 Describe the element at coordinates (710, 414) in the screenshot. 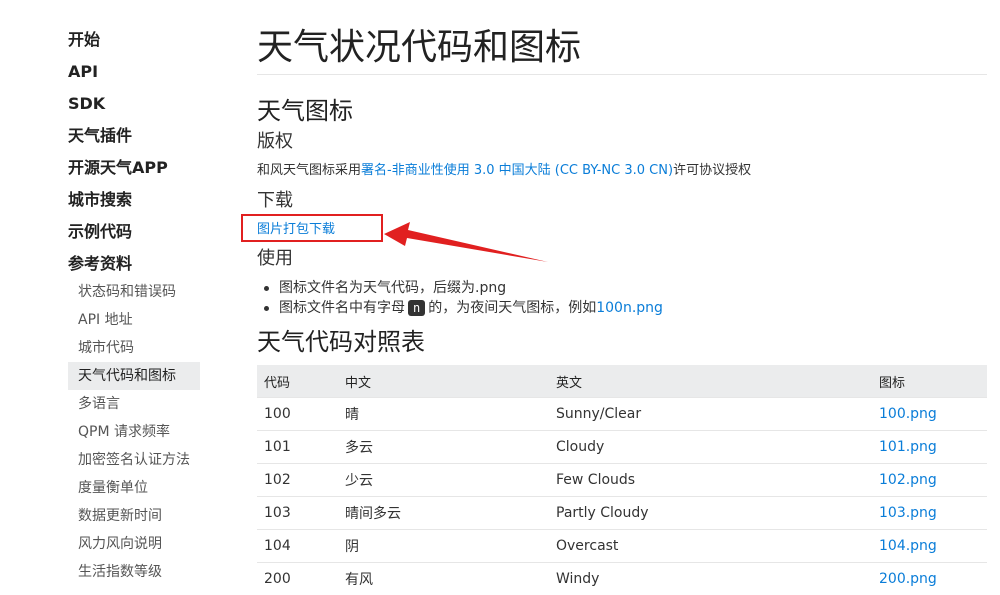

I see `cell-english: Sunny/Clear` at that location.